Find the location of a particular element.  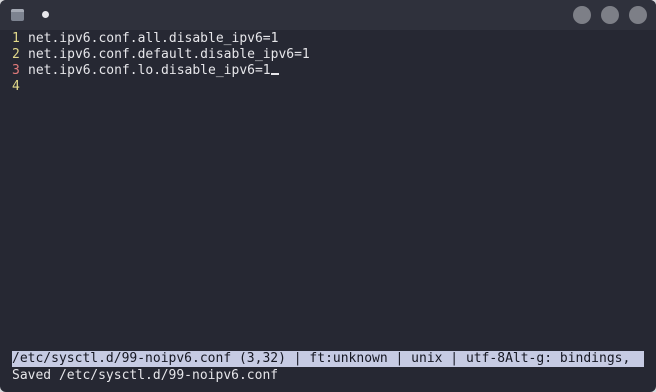

line-number: 4 is located at coordinates (16, 86).